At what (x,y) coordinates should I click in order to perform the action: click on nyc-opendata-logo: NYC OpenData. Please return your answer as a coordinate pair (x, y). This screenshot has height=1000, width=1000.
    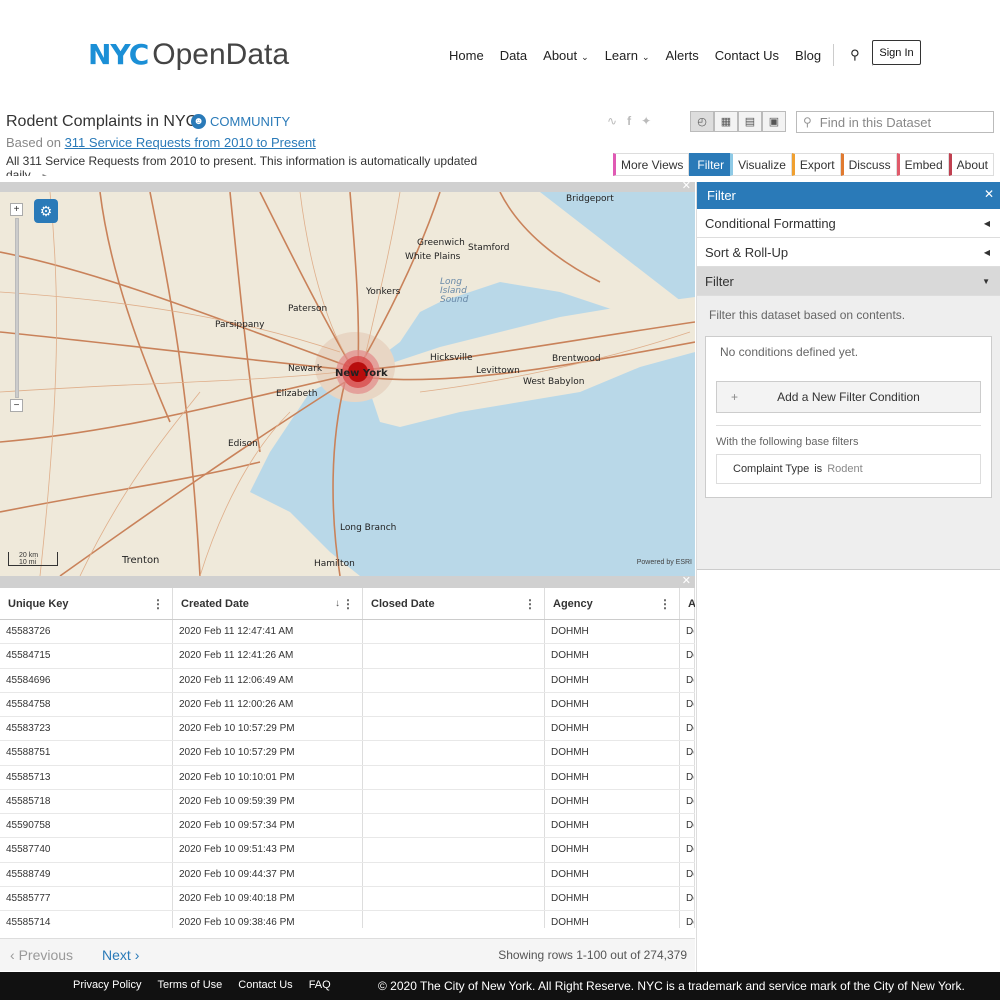
    Looking at the image, I should click on (188, 55).